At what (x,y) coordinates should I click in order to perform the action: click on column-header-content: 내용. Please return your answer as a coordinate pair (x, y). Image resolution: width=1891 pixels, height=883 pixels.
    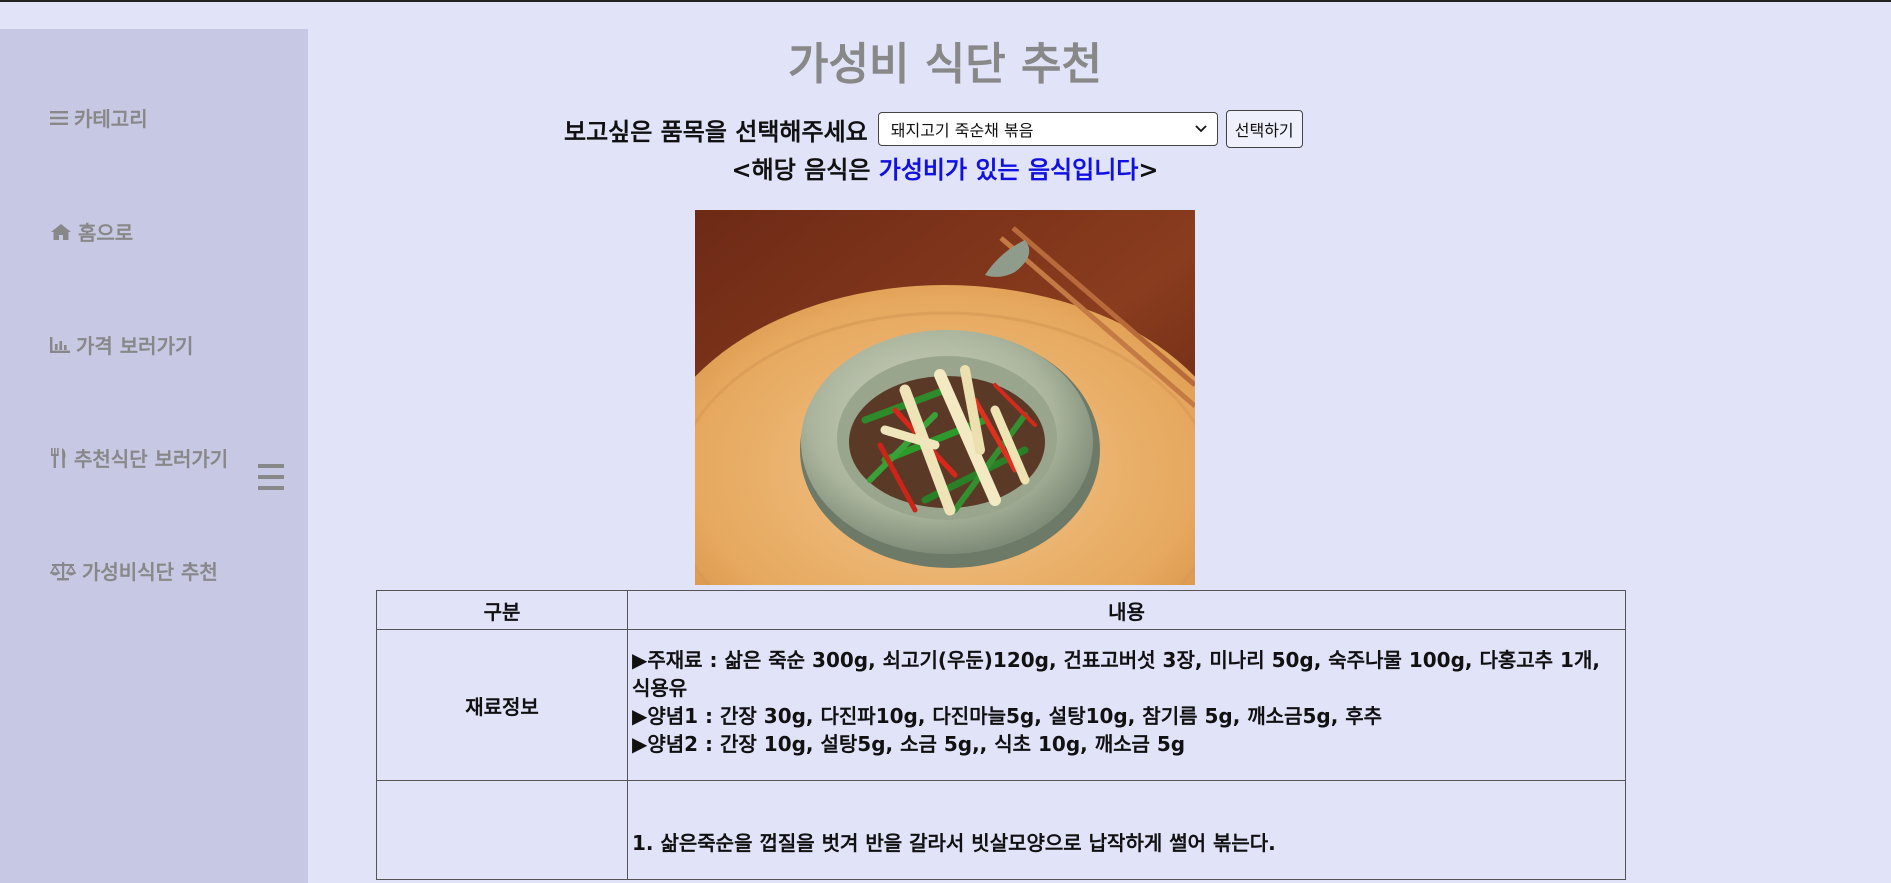
    Looking at the image, I should click on (1126, 610).